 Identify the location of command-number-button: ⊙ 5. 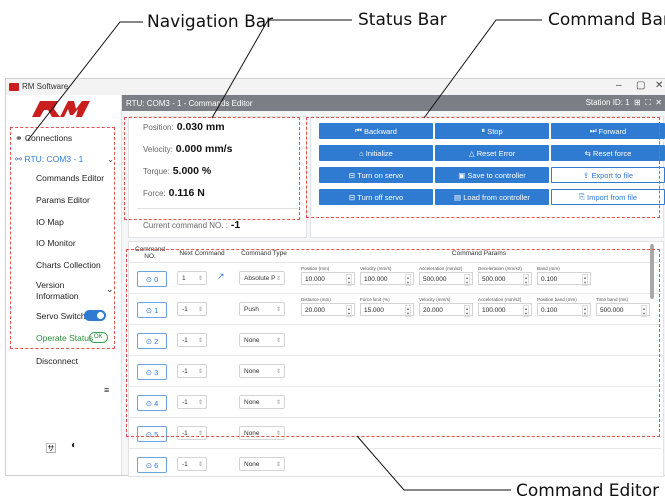
(152, 434).